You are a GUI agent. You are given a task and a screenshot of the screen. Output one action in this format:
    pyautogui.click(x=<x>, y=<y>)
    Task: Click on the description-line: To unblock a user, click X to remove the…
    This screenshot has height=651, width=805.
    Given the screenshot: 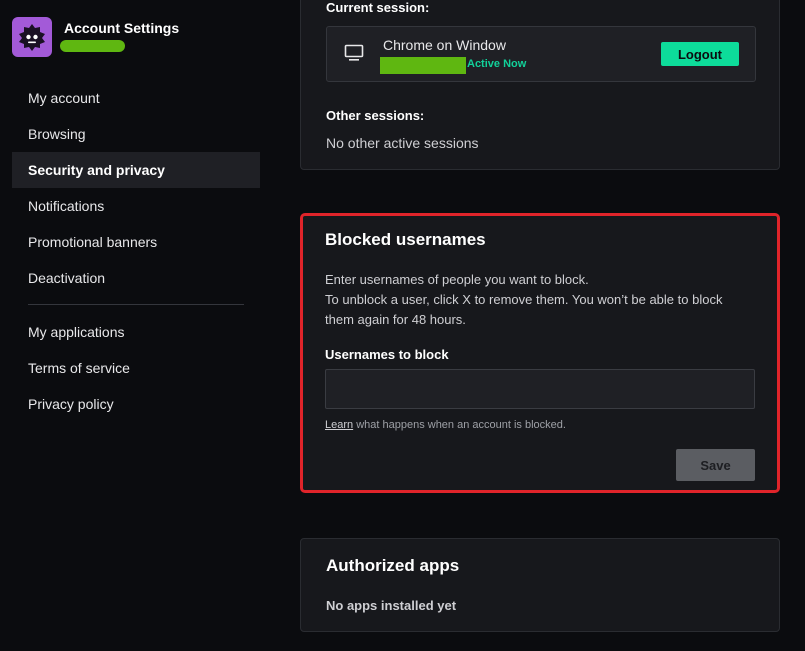 What is the action you would take?
    pyautogui.click(x=524, y=299)
    